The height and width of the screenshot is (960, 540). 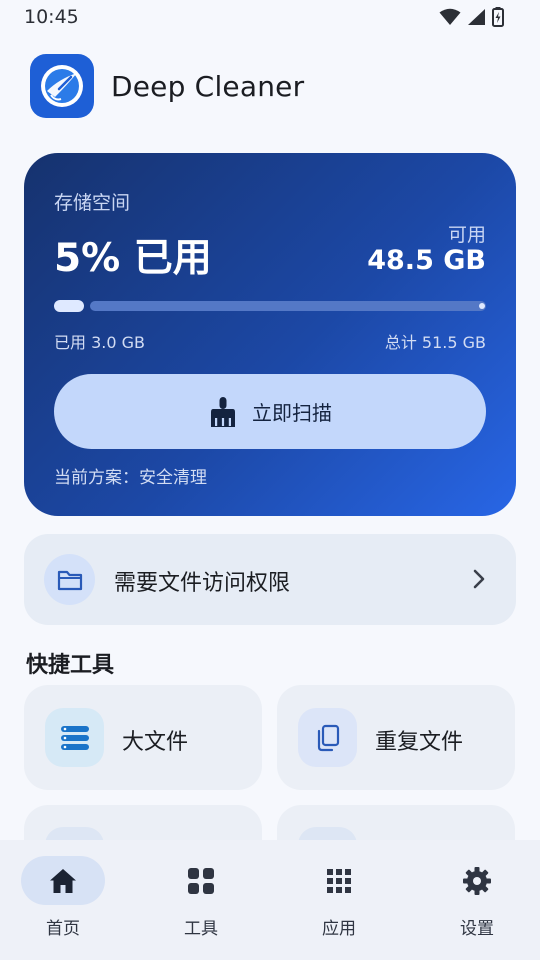 I want to click on apps-grid-icon, so click(x=339, y=880).